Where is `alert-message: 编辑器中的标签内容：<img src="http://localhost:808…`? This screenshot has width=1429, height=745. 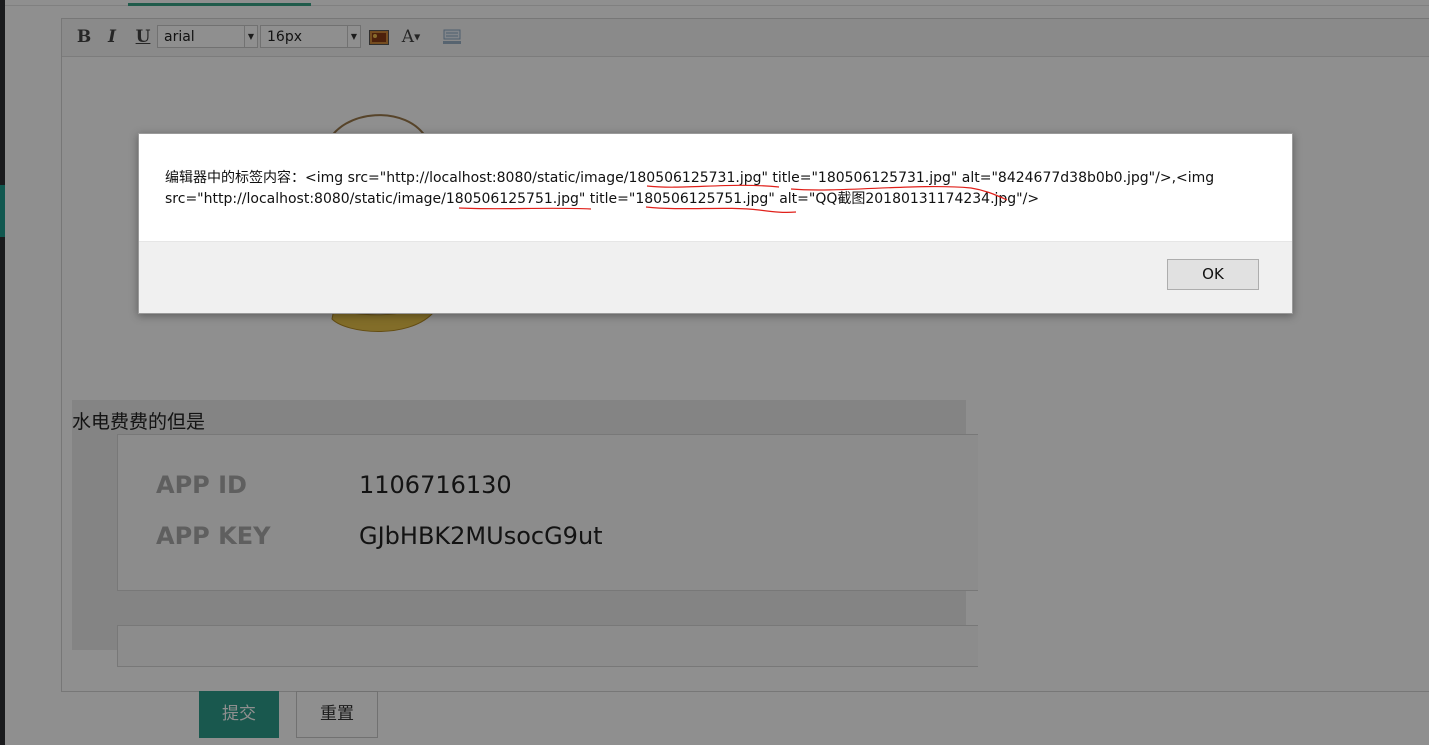 alert-message: 编辑器中的标签内容：<img src="http://localhost:808… is located at coordinates (710, 188).